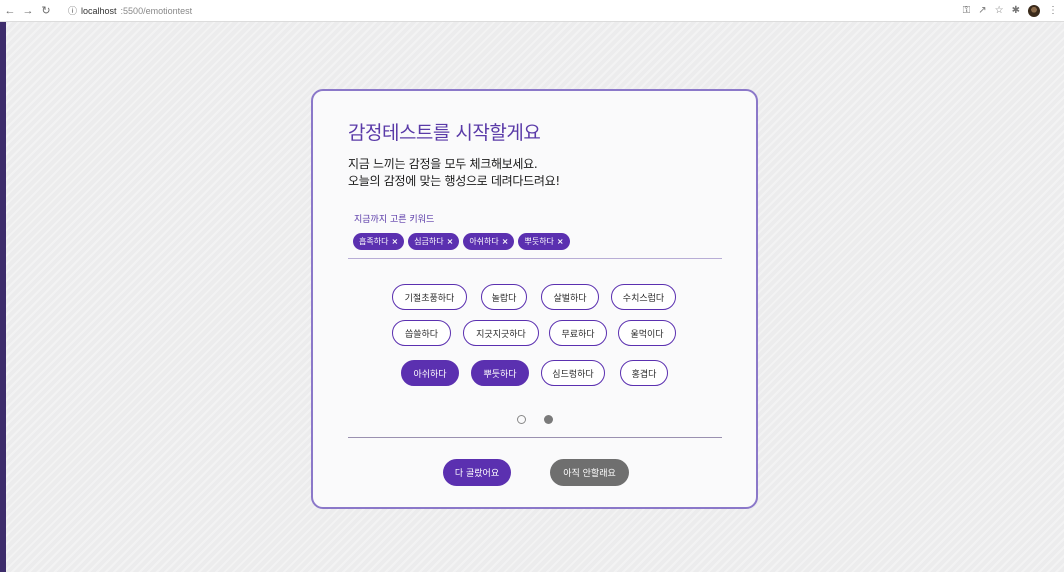 The height and width of the screenshot is (572, 1064). Describe the element at coordinates (10, 11) in the screenshot. I see `back-icon: ←` at that location.